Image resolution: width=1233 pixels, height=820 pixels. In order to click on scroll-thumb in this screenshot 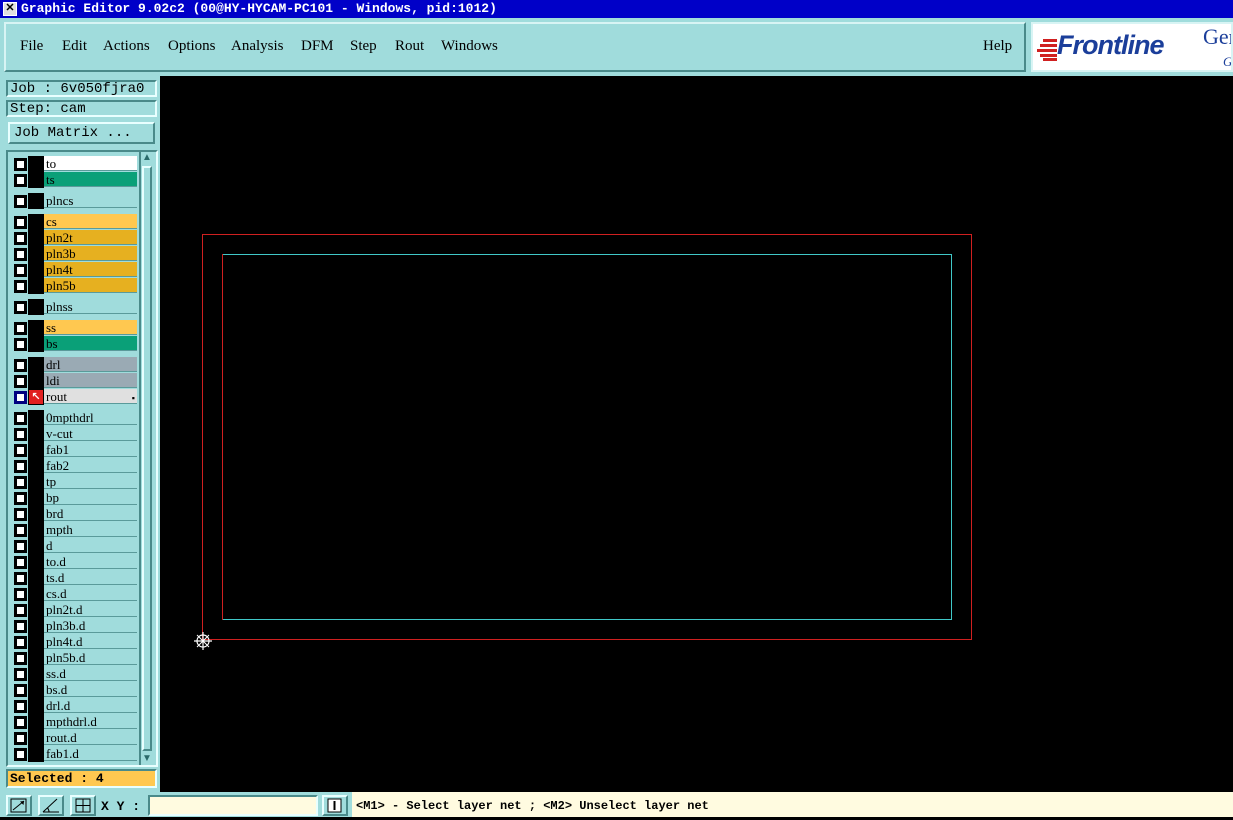, I will do `click(147, 458)`.